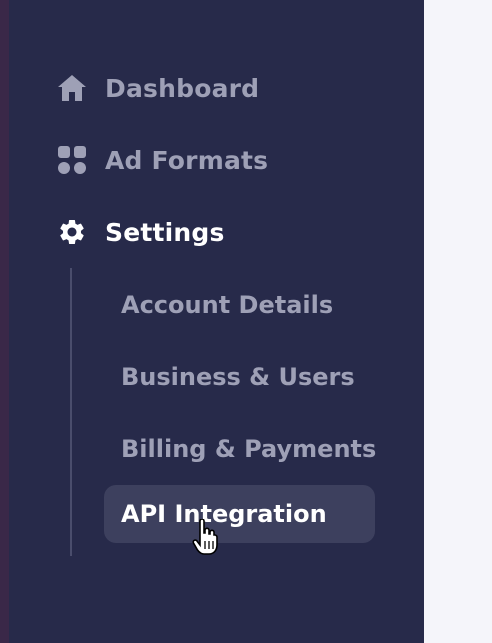 The width and height of the screenshot is (492, 643). Describe the element at coordinates (72, 88) in the screenshot. I see `home-icon` at that location.